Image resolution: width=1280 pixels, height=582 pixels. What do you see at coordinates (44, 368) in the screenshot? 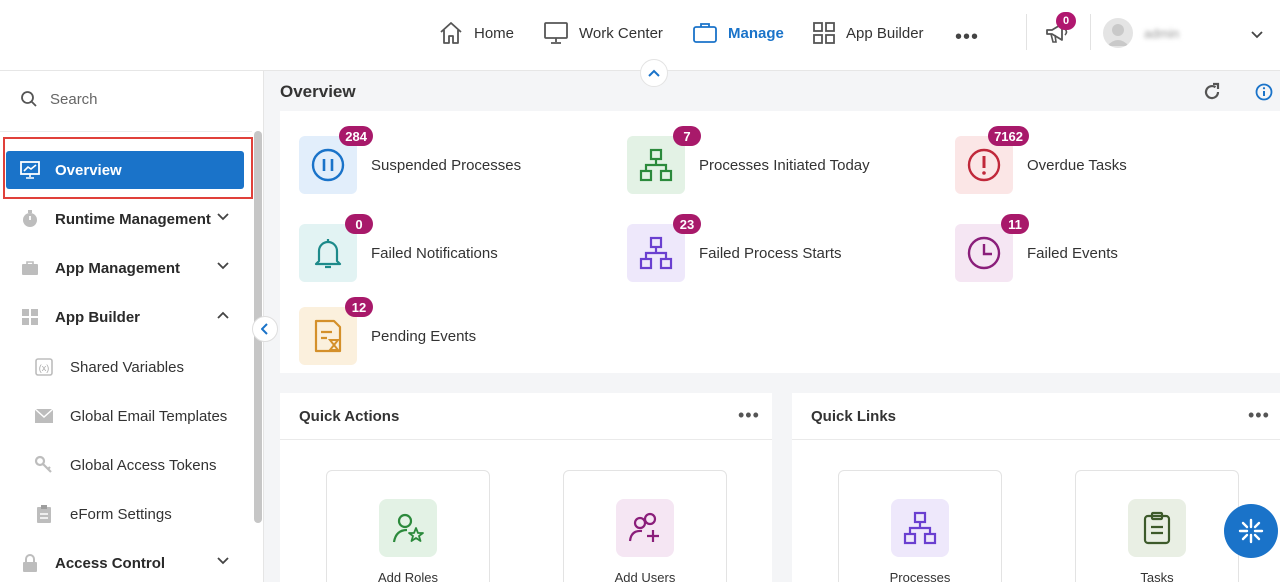
I see `svg-text: (x)` at bounding box center [44, 368].